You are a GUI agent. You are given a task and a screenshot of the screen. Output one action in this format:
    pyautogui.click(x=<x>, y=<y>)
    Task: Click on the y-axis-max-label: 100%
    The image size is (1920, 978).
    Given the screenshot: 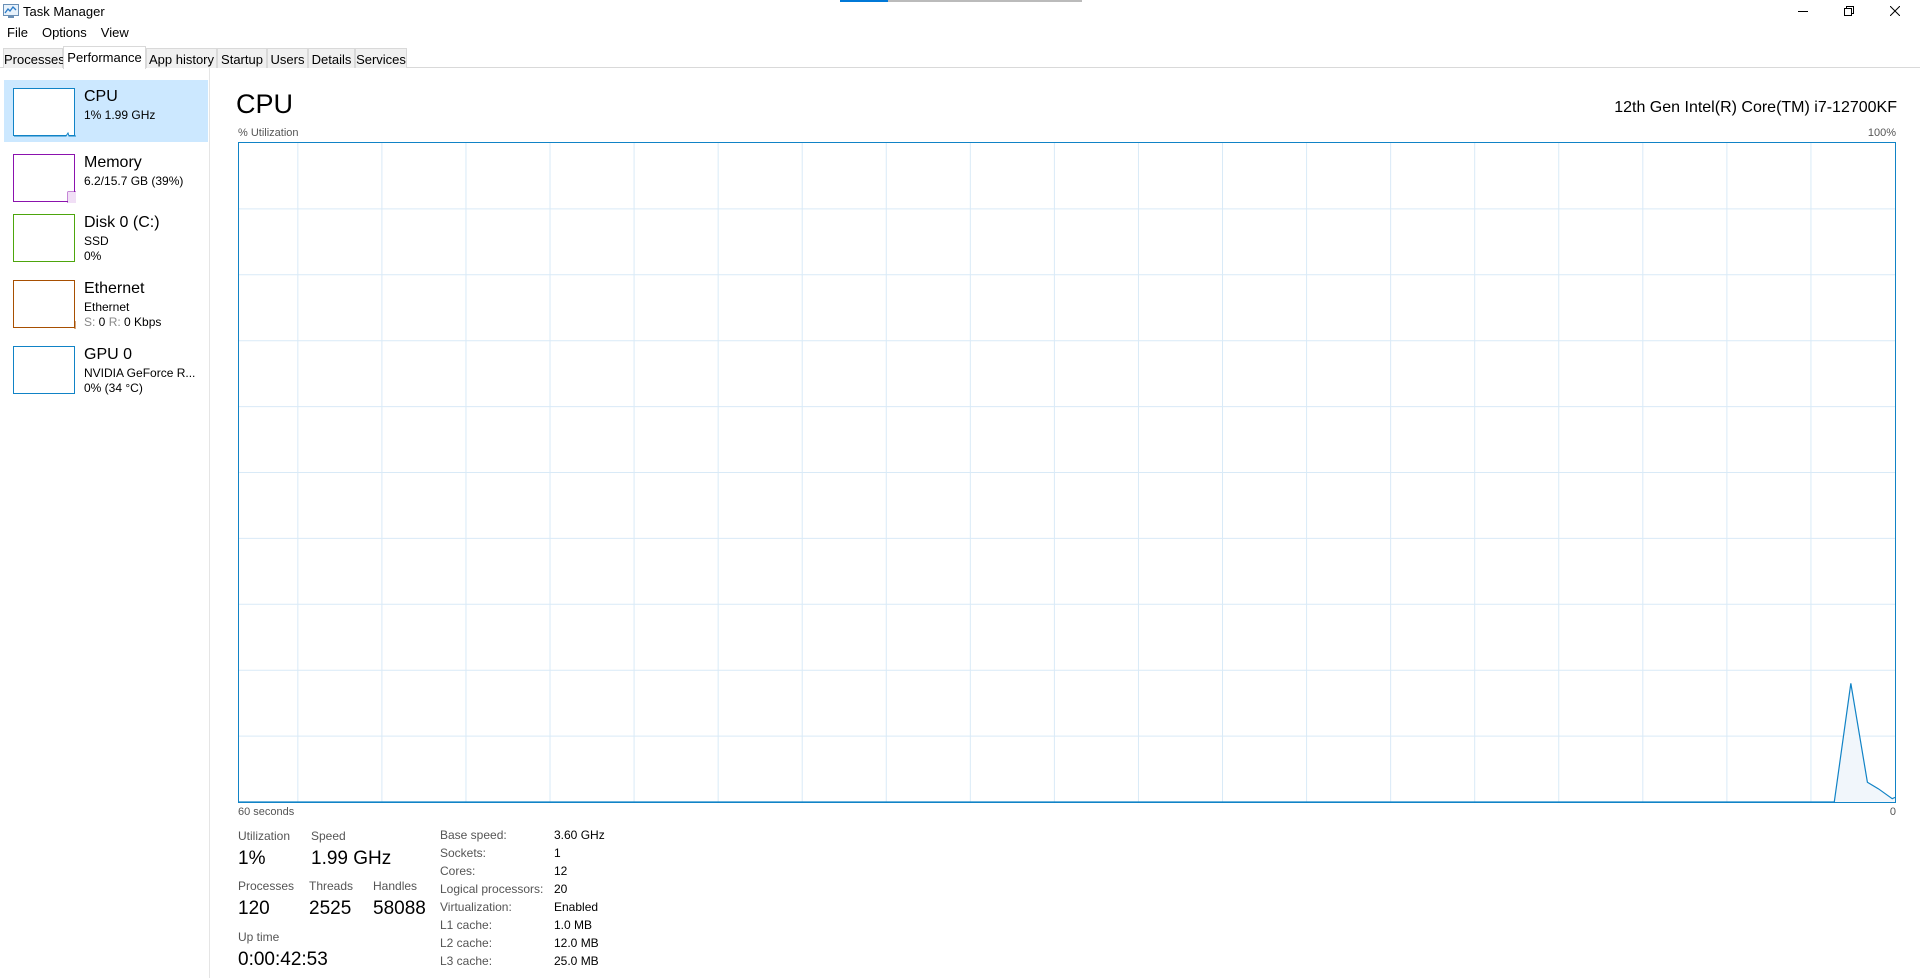 What is the action you would take?
    pyautogui.click(x=1881, y=133)
    